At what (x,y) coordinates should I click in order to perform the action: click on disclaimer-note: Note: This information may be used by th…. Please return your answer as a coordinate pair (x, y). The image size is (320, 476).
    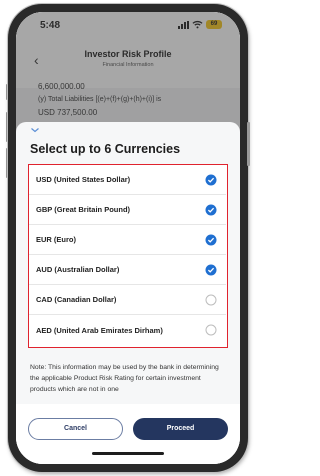
    Looking at the image, I should click on (124, 378).